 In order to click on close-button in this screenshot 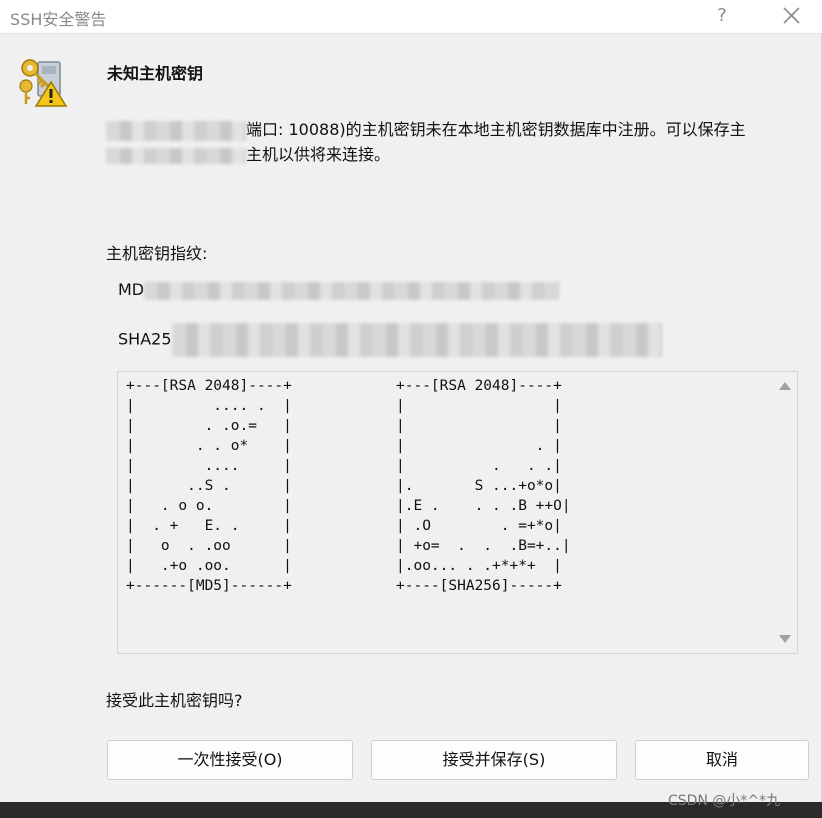, I will do `click(791, 16)`.